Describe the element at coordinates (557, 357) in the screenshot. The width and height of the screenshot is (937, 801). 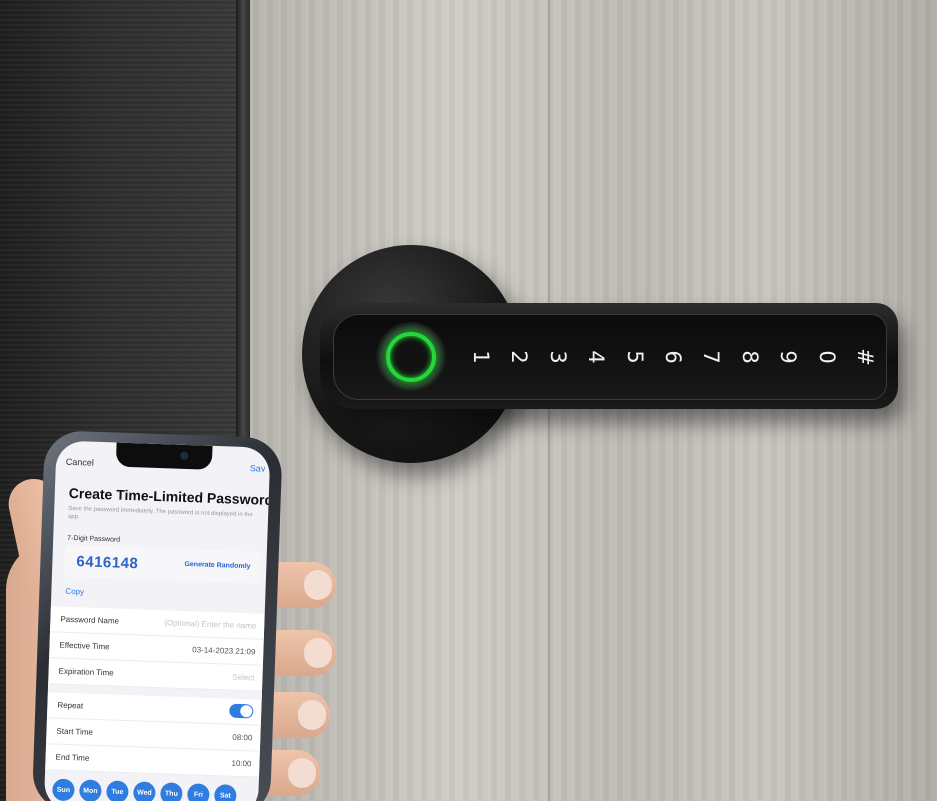
I see `keypad-key: 3` at that location.